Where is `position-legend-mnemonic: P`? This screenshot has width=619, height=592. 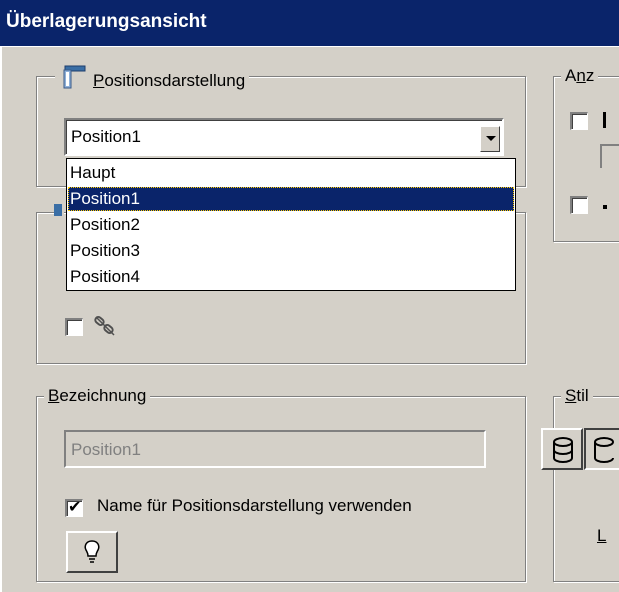
position-legend-mnemonic: P is located at coordinates (99, 80).